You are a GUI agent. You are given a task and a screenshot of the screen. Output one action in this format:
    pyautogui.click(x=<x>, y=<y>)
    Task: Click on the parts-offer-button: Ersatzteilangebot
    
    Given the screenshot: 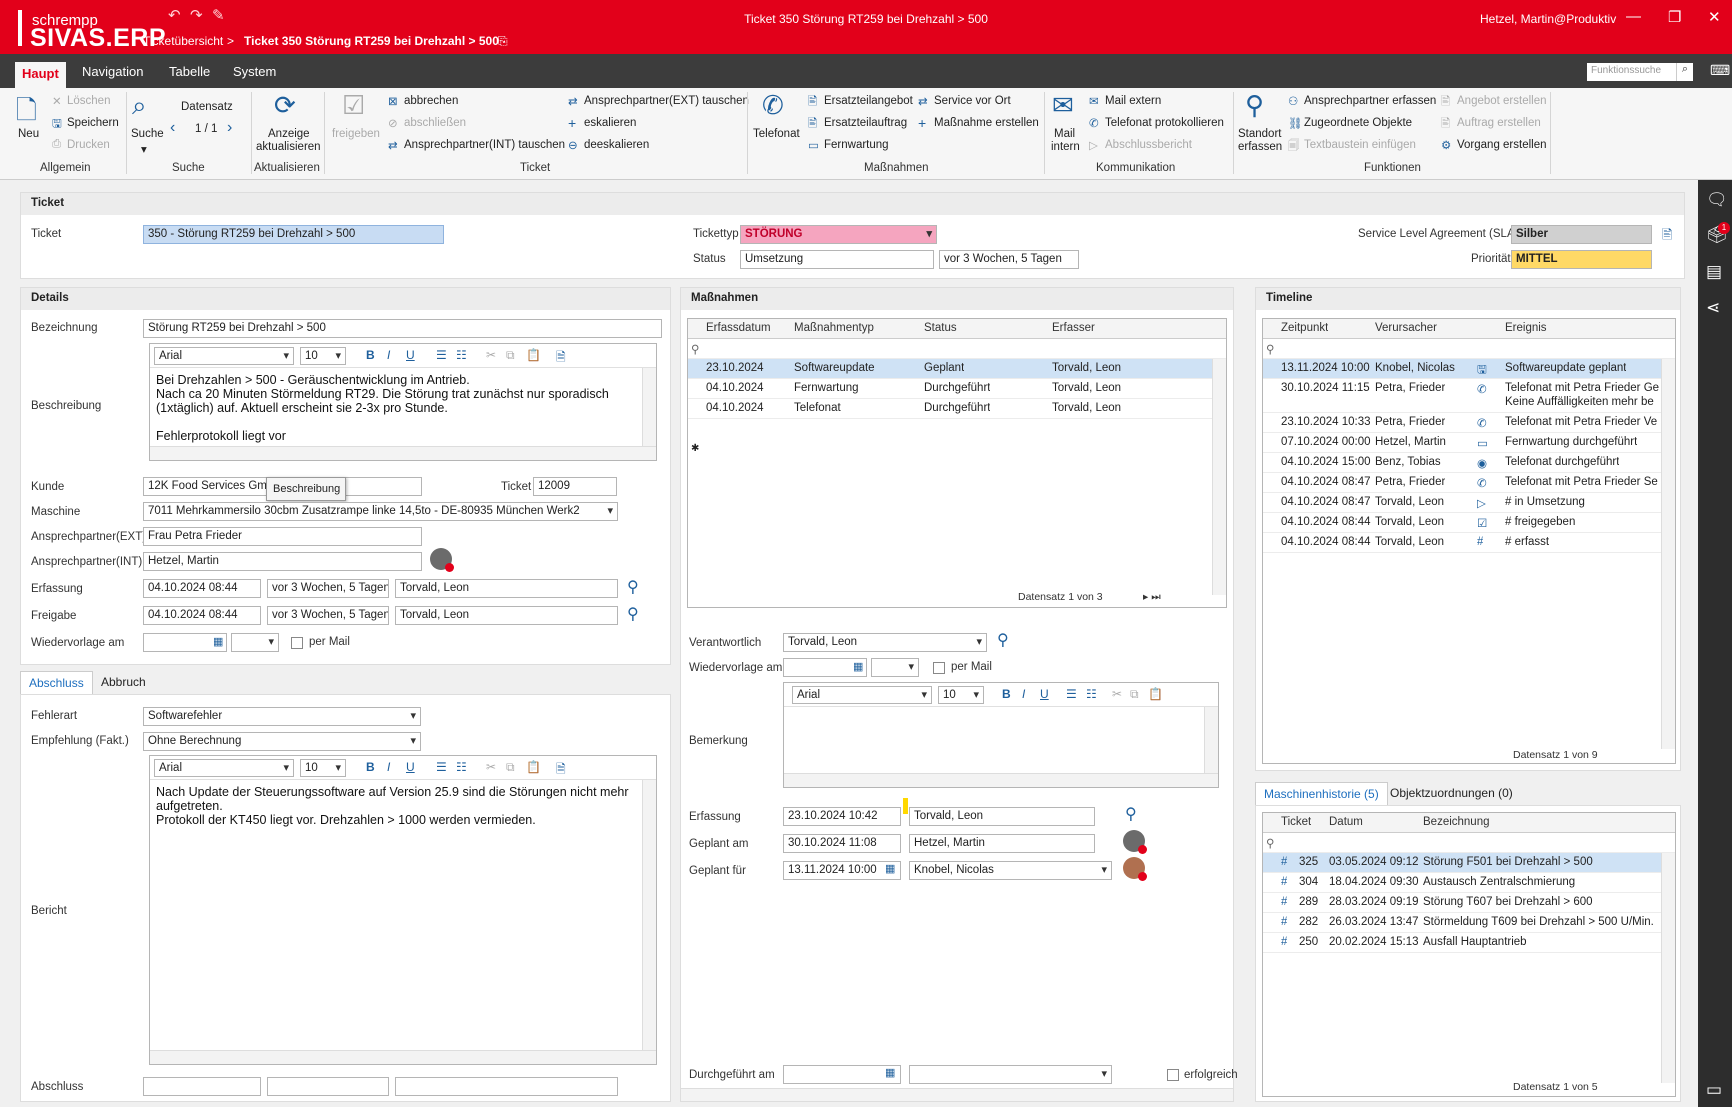 What is the action you would take?
    pyautogui.click(x=868, y=101)
    